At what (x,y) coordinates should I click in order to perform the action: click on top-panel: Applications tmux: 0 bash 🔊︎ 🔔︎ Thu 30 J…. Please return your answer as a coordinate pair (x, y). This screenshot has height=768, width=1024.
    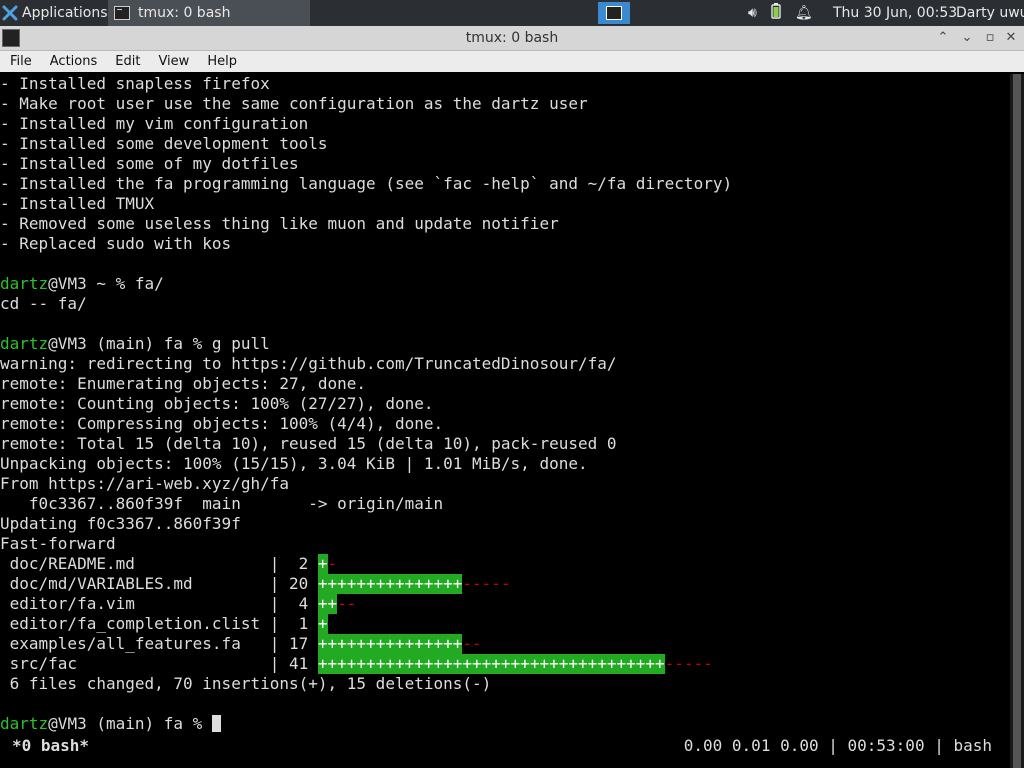
    Looking at the image, I should click on (512, 13).